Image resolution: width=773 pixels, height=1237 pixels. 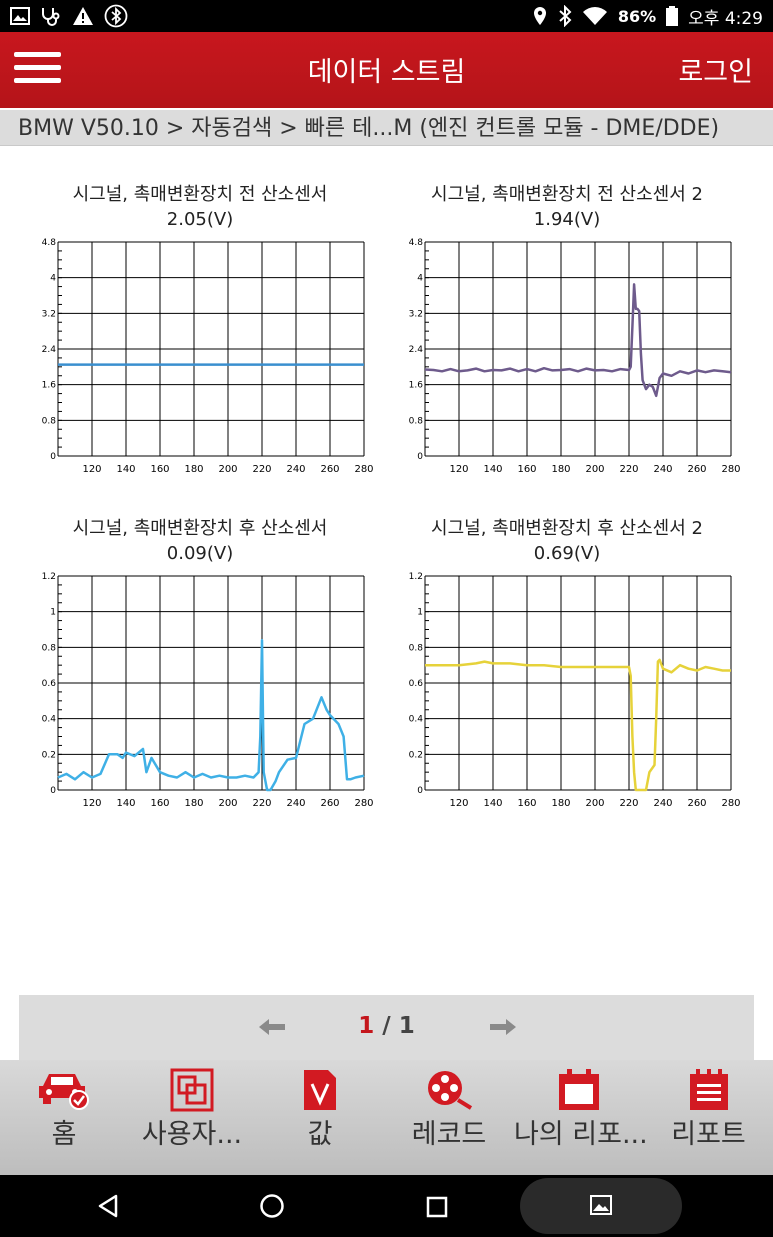 What do you see at coordinates (49, 684) in the screenshot?
I see `y-tick-label: 0.6` at bounding box center [49, 684].